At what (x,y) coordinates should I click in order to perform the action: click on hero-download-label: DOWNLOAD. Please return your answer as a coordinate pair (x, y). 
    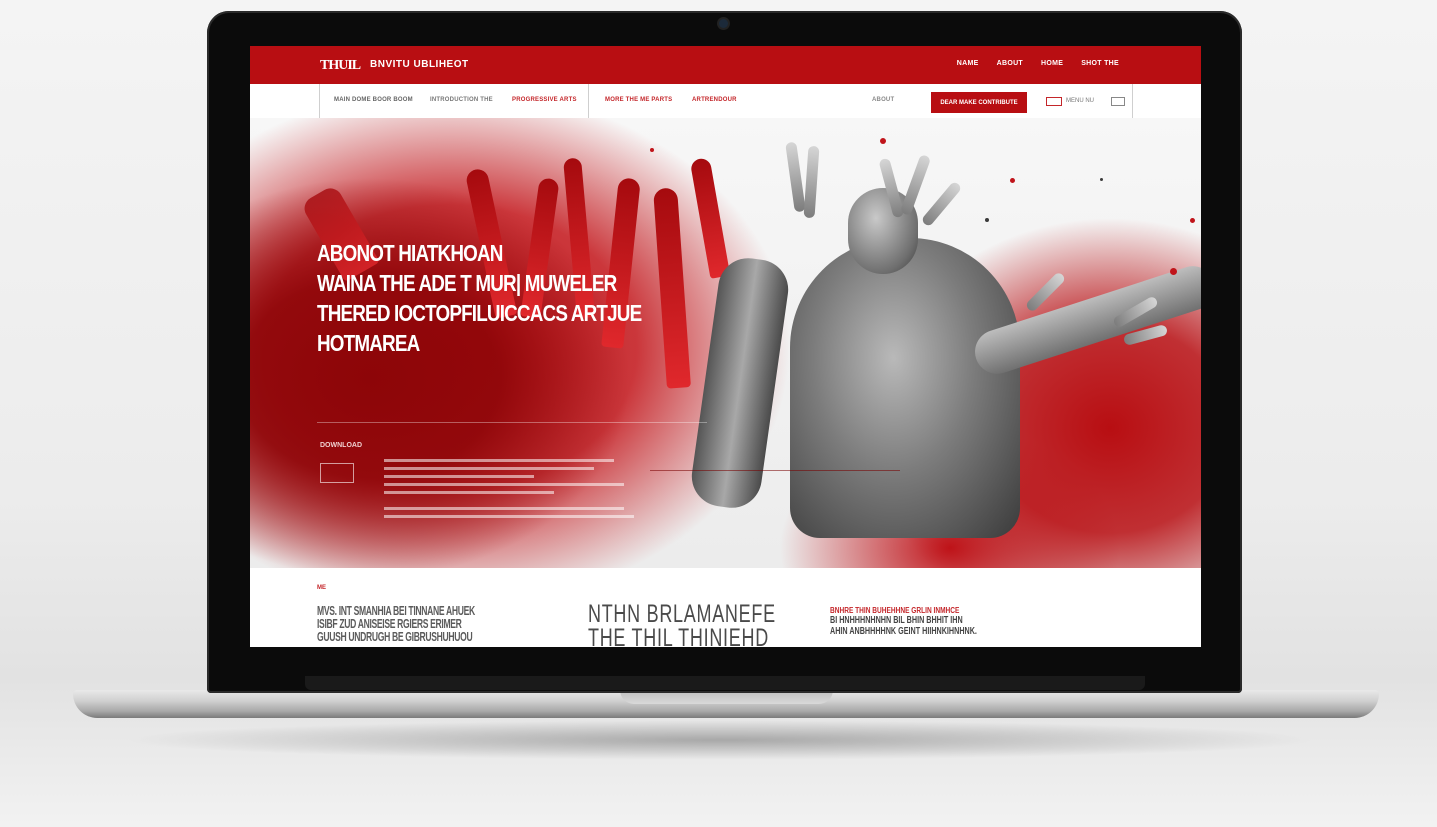
    Looking at the image, I should click on (341, 445).